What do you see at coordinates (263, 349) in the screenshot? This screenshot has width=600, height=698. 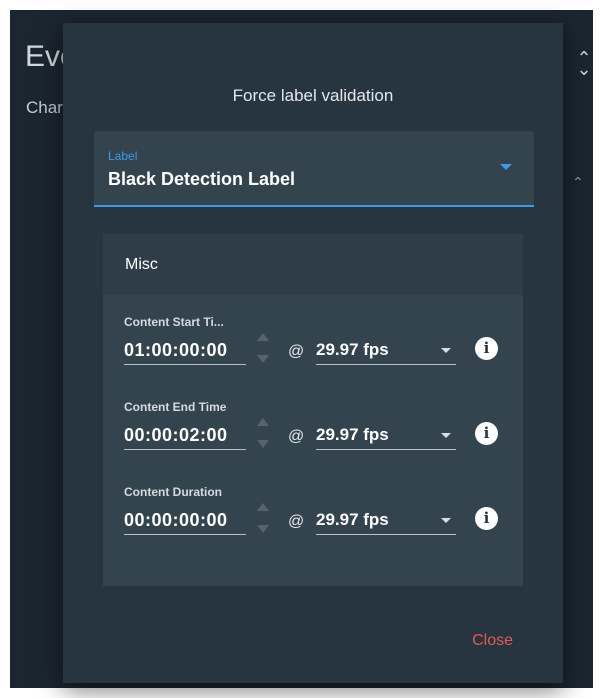 I see `content-start-time-stepper` at bounding box center [263, 349].